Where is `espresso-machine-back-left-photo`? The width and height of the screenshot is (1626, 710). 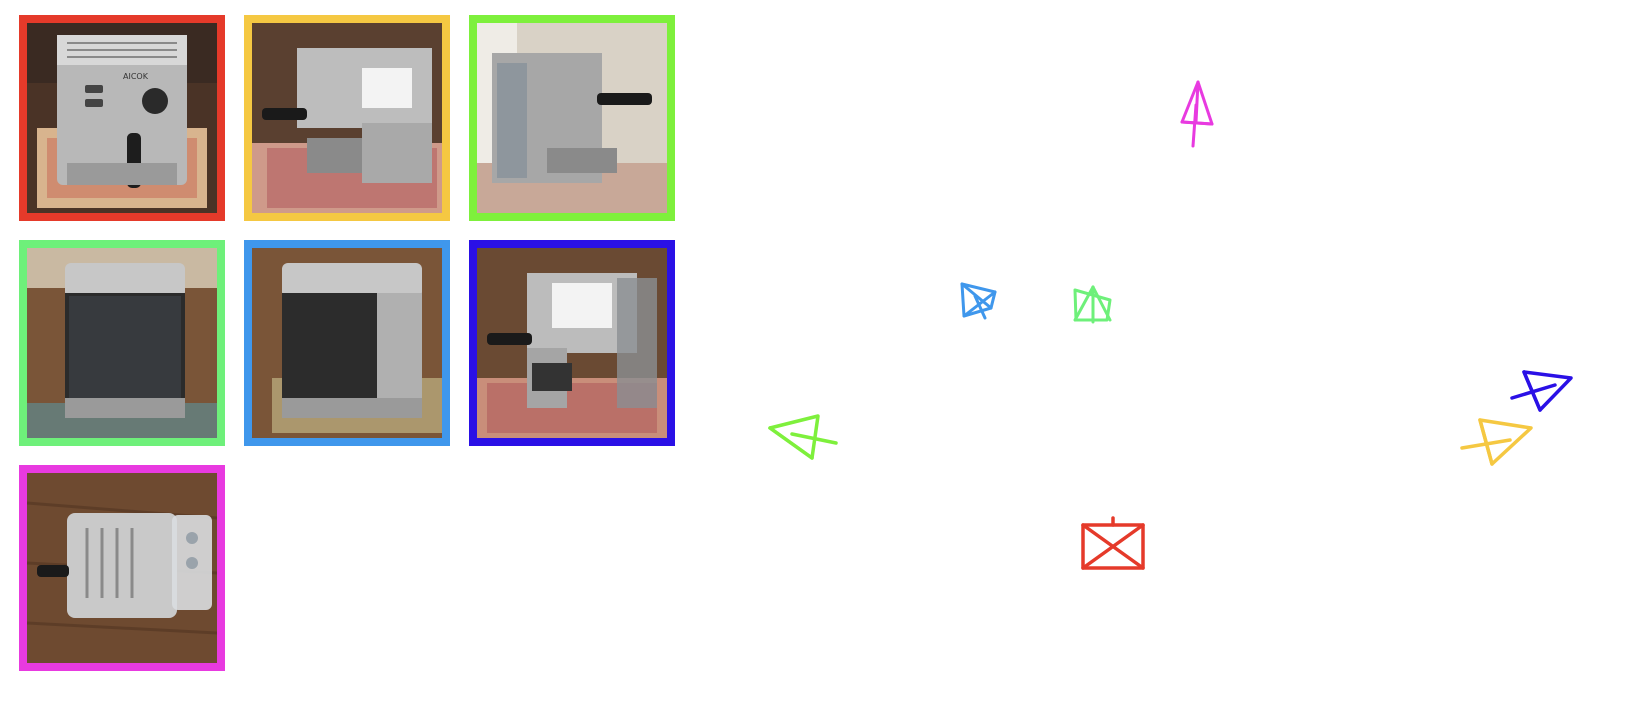
espresso-machine-back-left-photo is located at coordinates (347, 343).